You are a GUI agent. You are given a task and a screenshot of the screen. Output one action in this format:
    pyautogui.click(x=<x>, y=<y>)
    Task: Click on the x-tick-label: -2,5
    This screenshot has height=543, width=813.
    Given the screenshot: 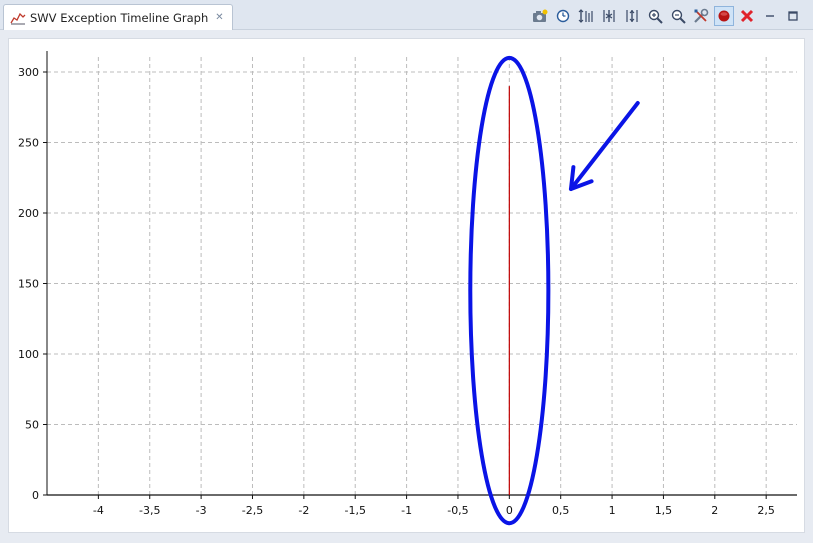 What is the action you would take?
    pyautogui.click(x=252, y=510)
    